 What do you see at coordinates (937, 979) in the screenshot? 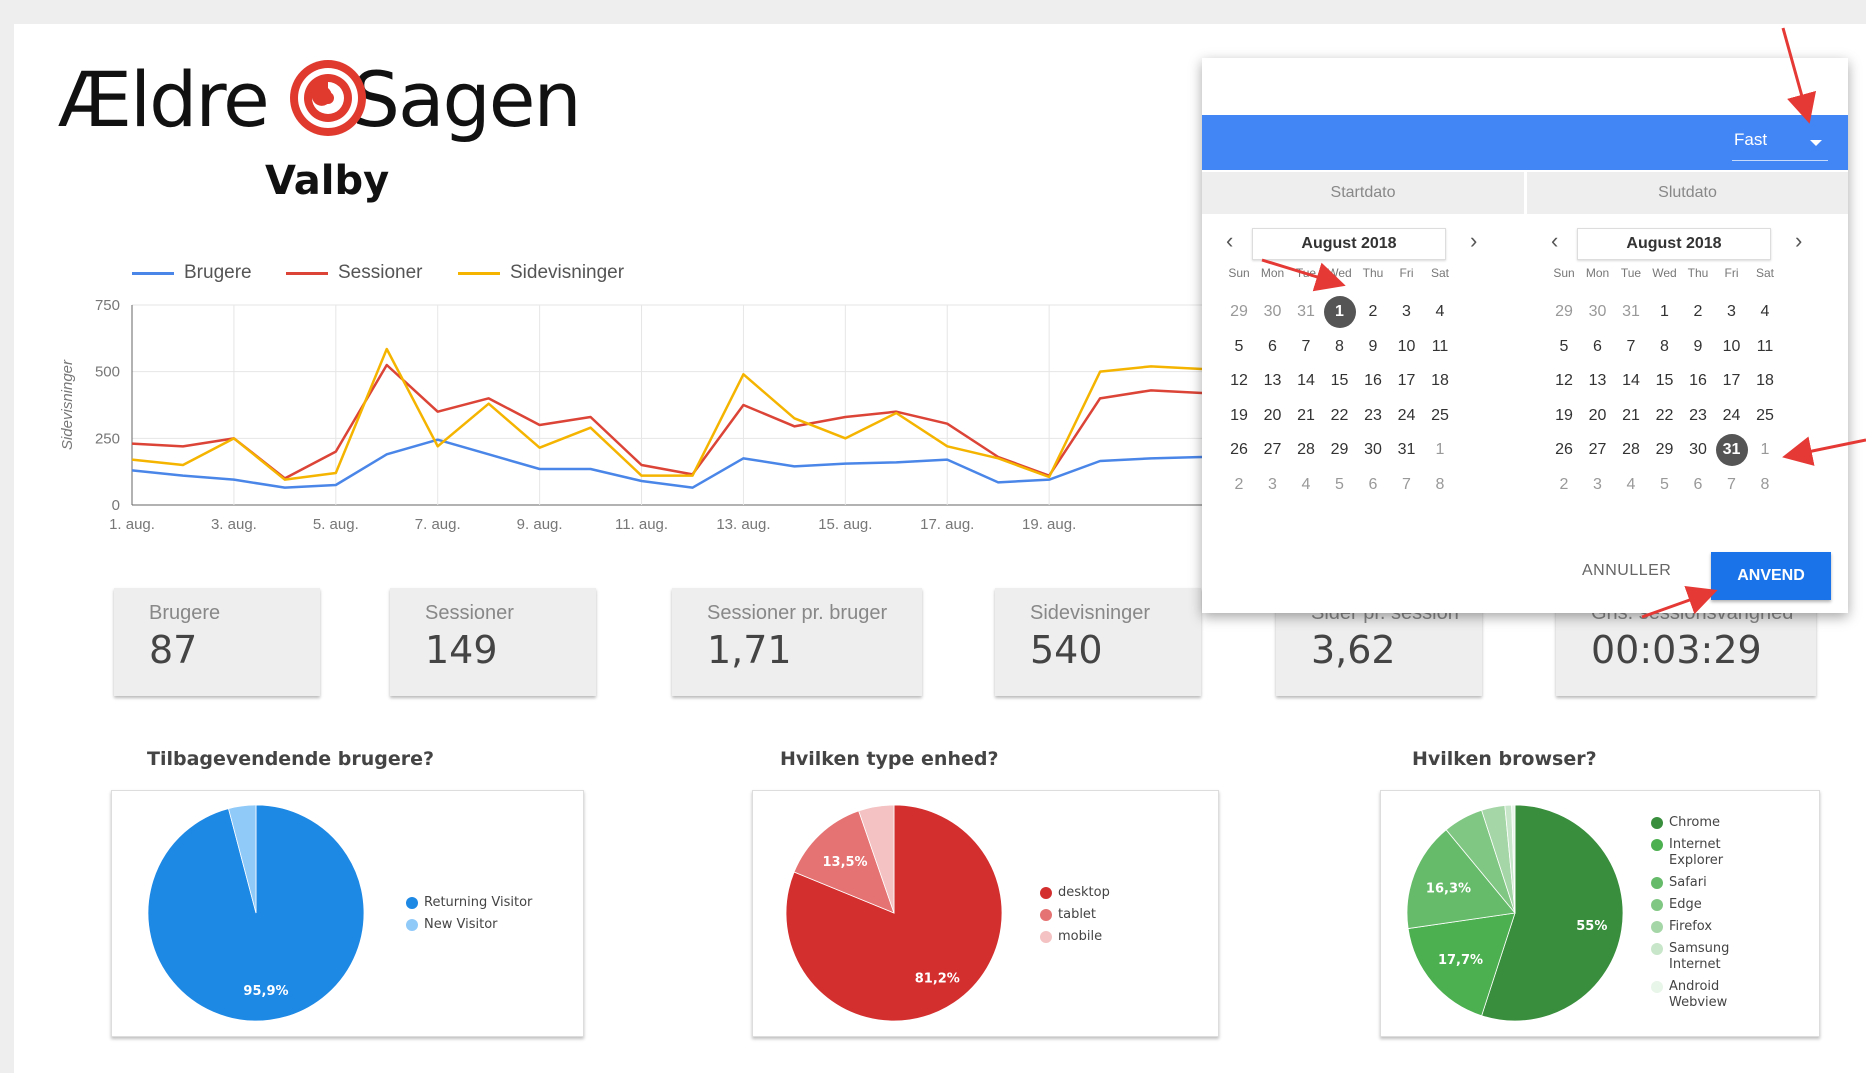
I see `pie-slice-label: 81,2%` at bounding box center [937, 979].